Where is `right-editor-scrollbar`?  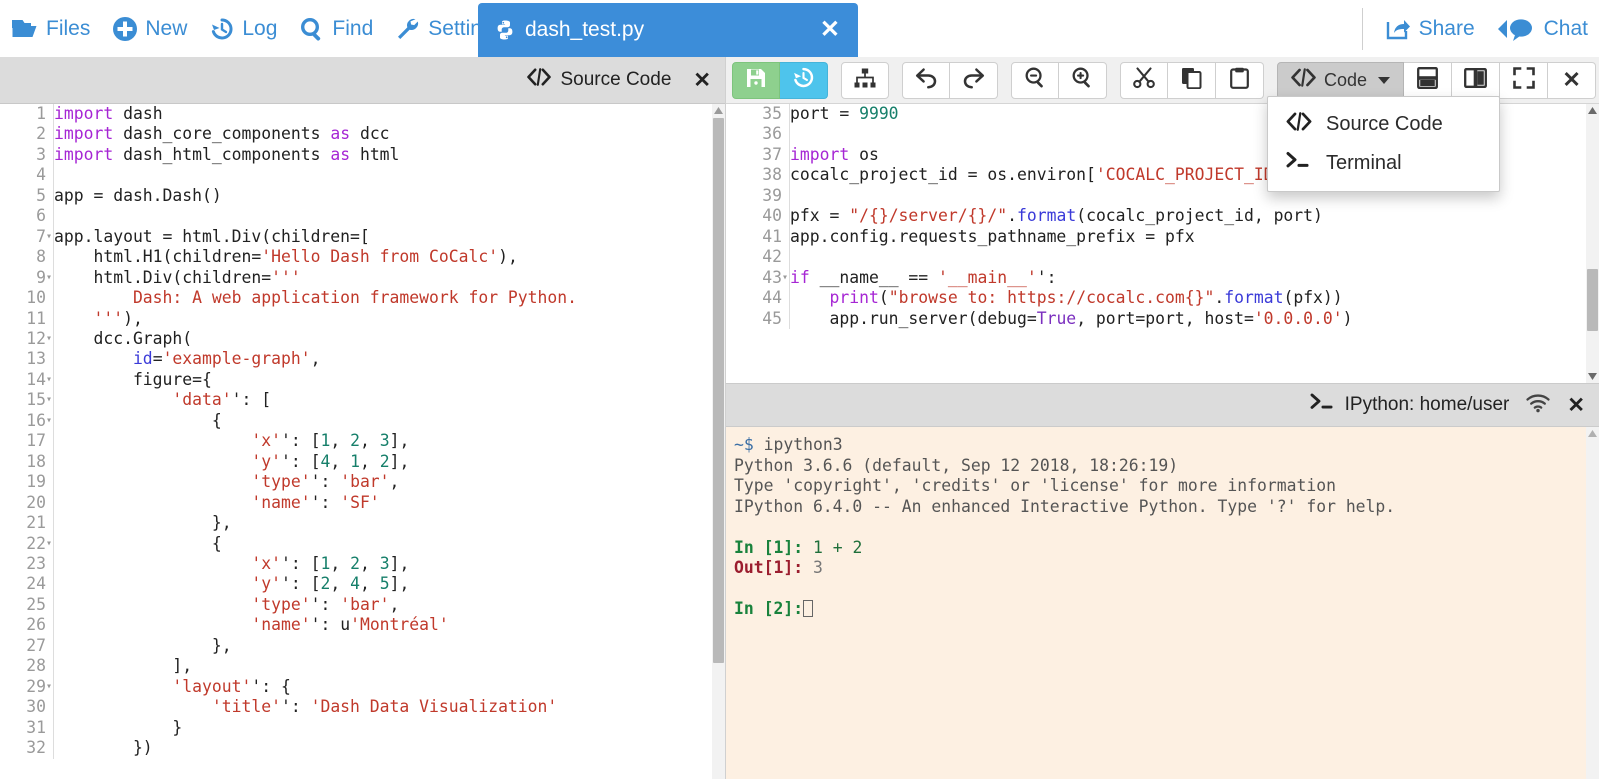 right-editor-scrollbar is located at coordinates (1592, 243).